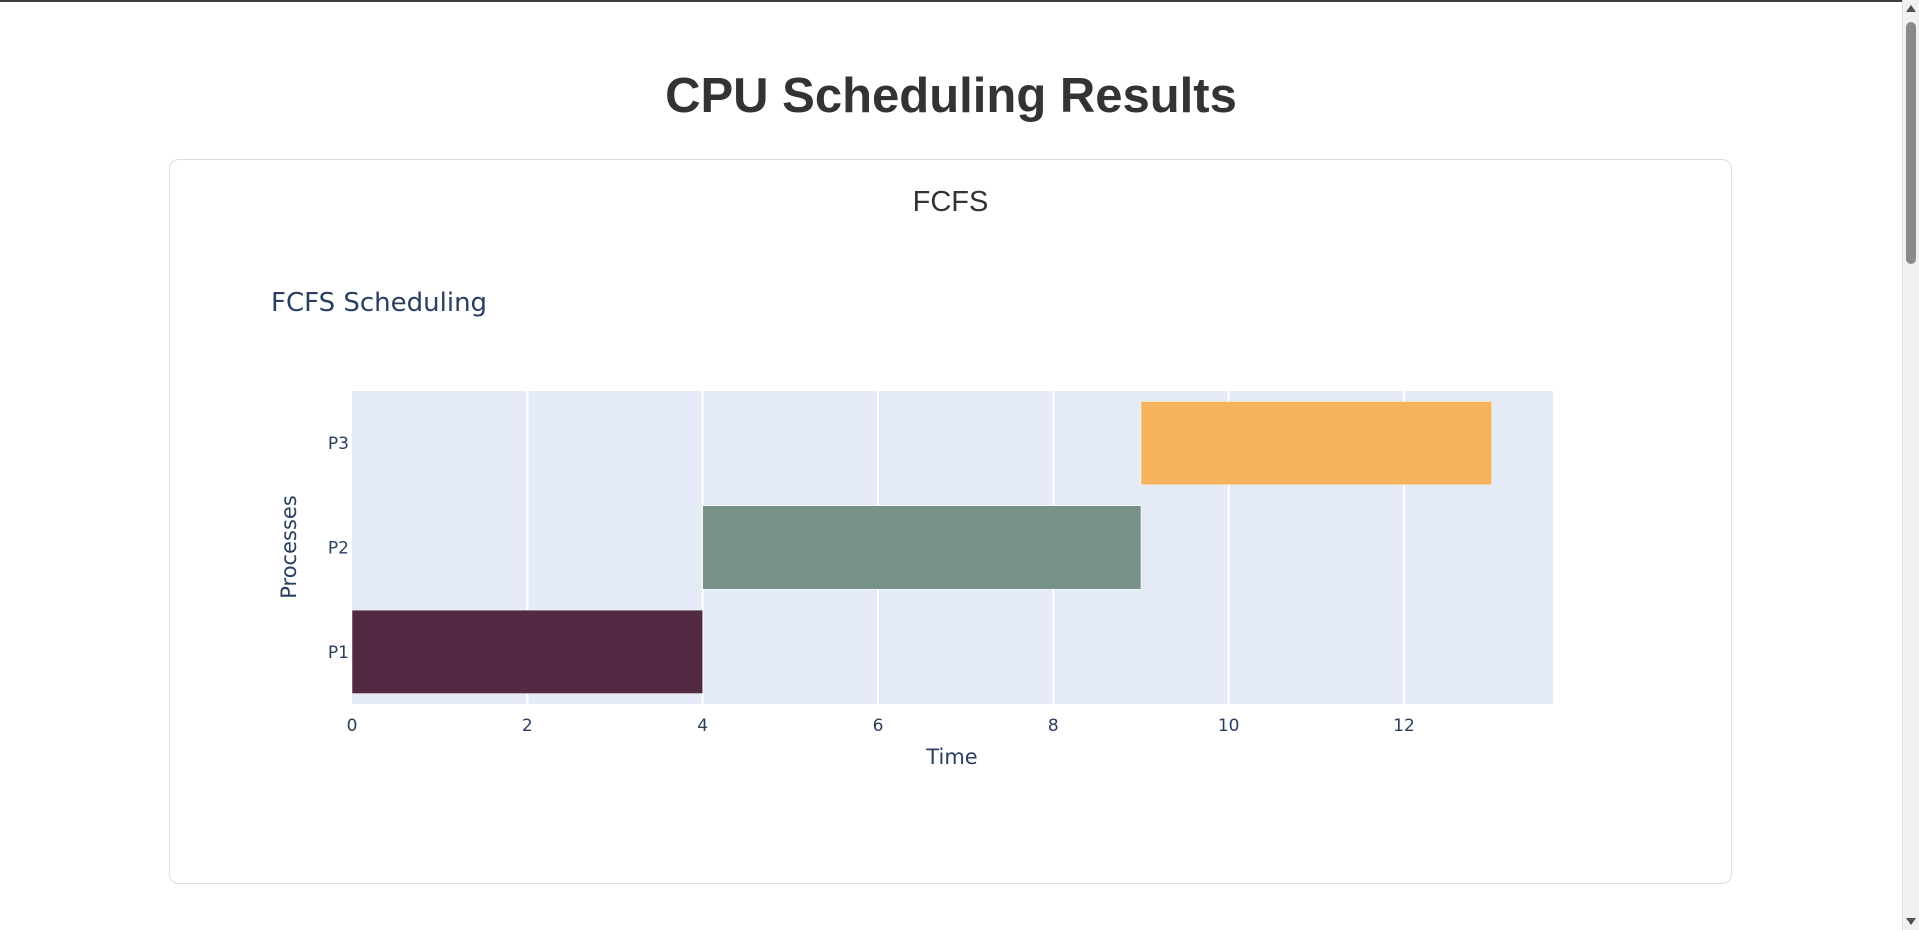 Image resolution: width=1919 pixels, height=930 pixels. Describe the element at coordinates (1911, 143) in the screenshot. I see `scrollbar-thumb` at that location.